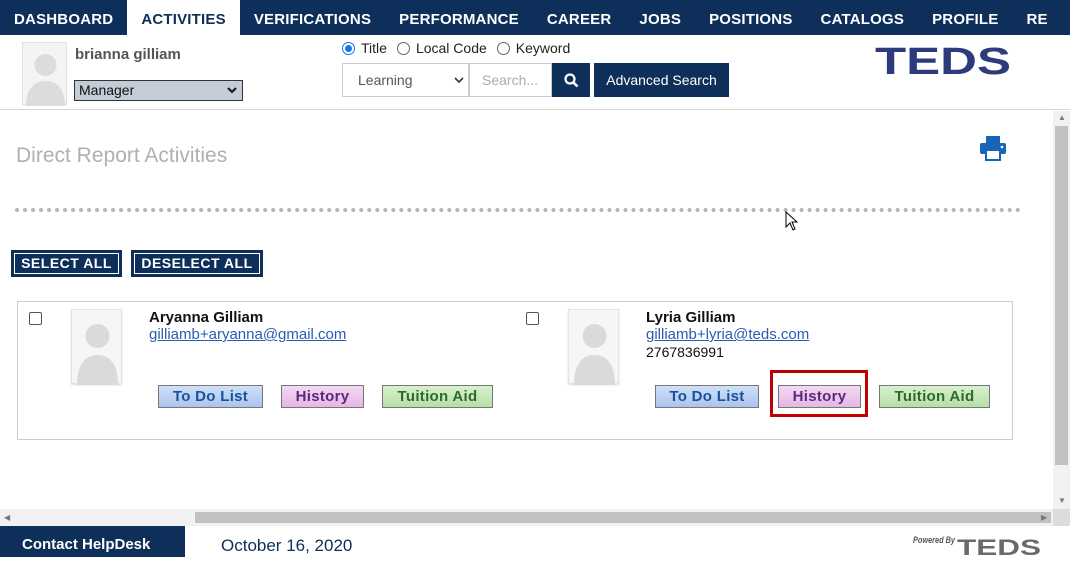  Describe the element at coordinates (206, 317) in the screenshot. I see `report-name: Aryanna Gilliam` at that location.